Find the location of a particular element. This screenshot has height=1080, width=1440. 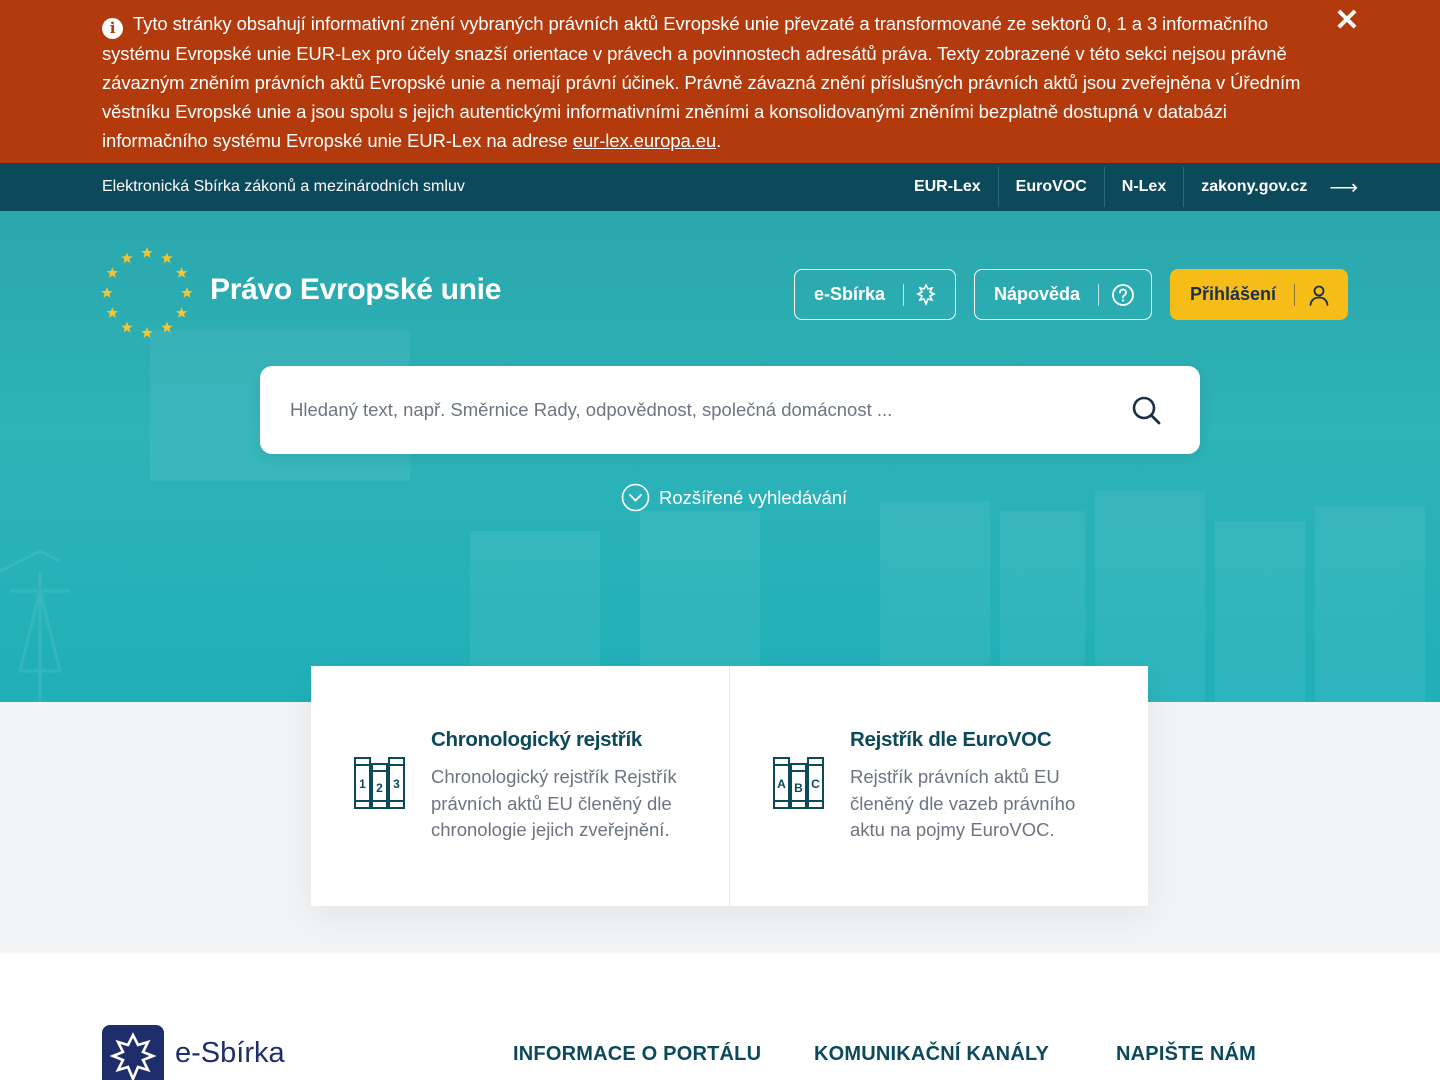

eur-lex-link: eur-lex.europa.eu is located at coordinates (644, 140).